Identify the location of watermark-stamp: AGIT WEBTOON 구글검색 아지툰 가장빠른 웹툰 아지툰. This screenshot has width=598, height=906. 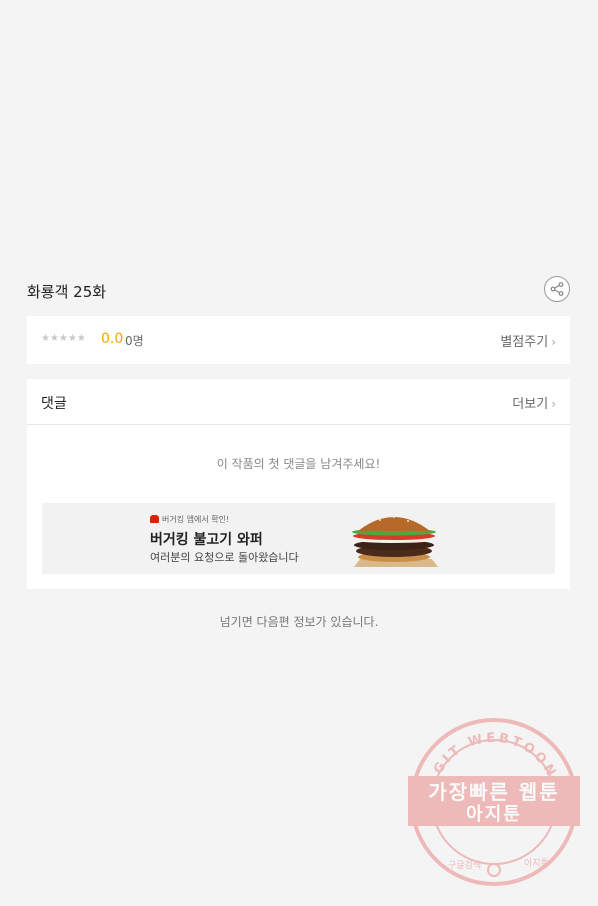
(494, 802).